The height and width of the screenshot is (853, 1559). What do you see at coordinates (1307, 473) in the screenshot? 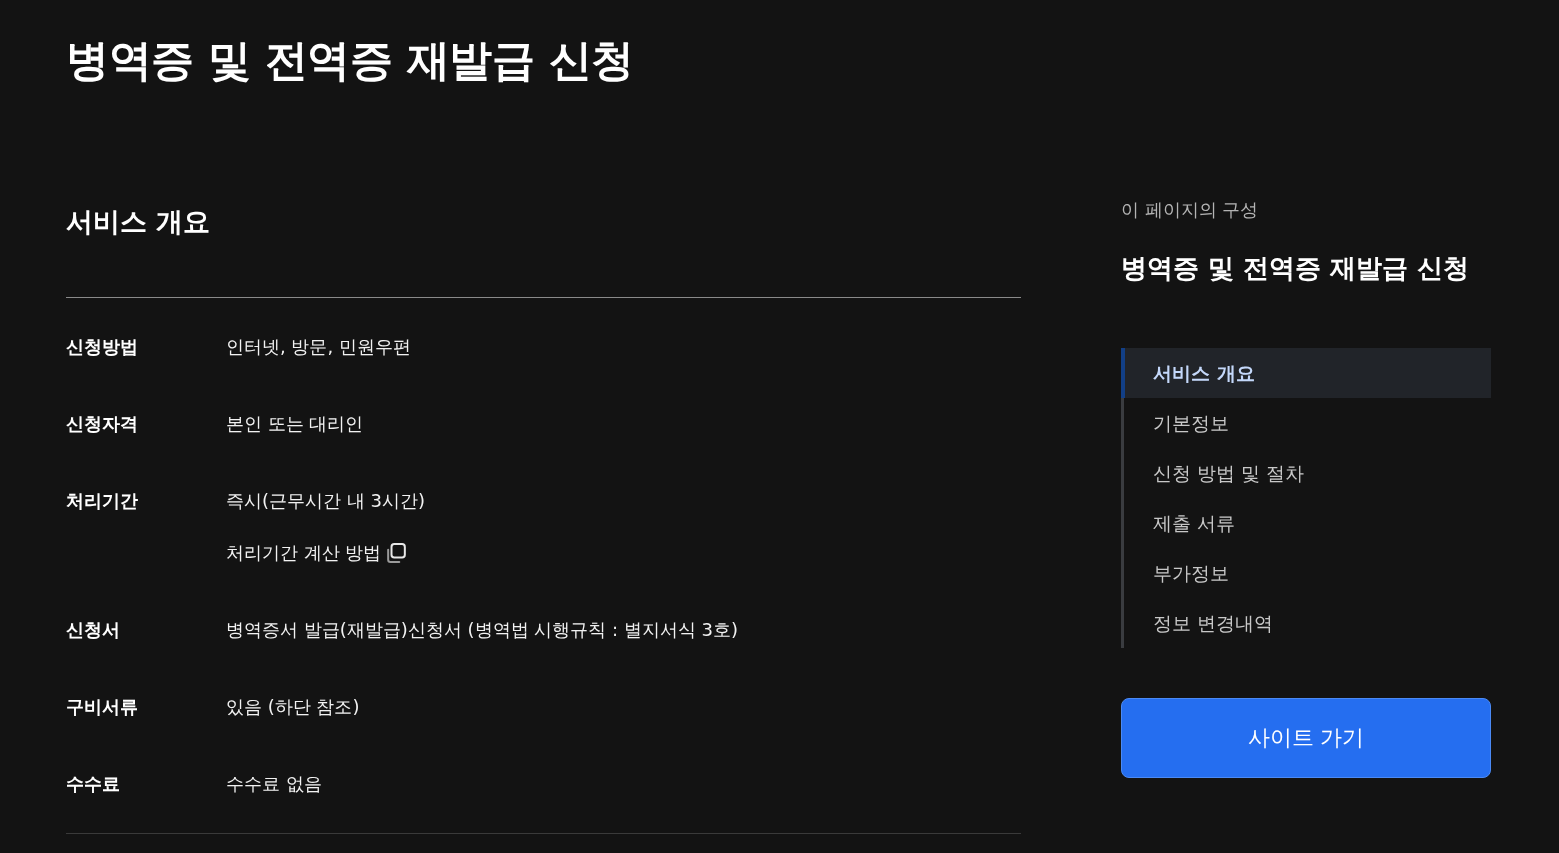
I see `toc-item: 신청 방법 및 절차` at bounding box center [1307, 473].